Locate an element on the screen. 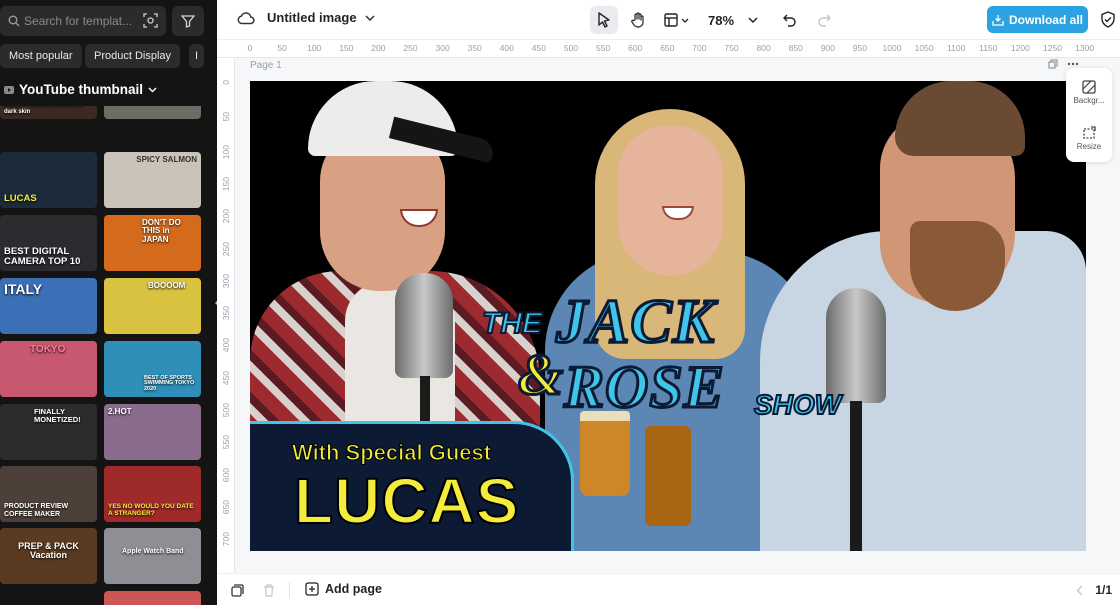  ruler-tick-label: 950 is located at coordinates (859, 48).